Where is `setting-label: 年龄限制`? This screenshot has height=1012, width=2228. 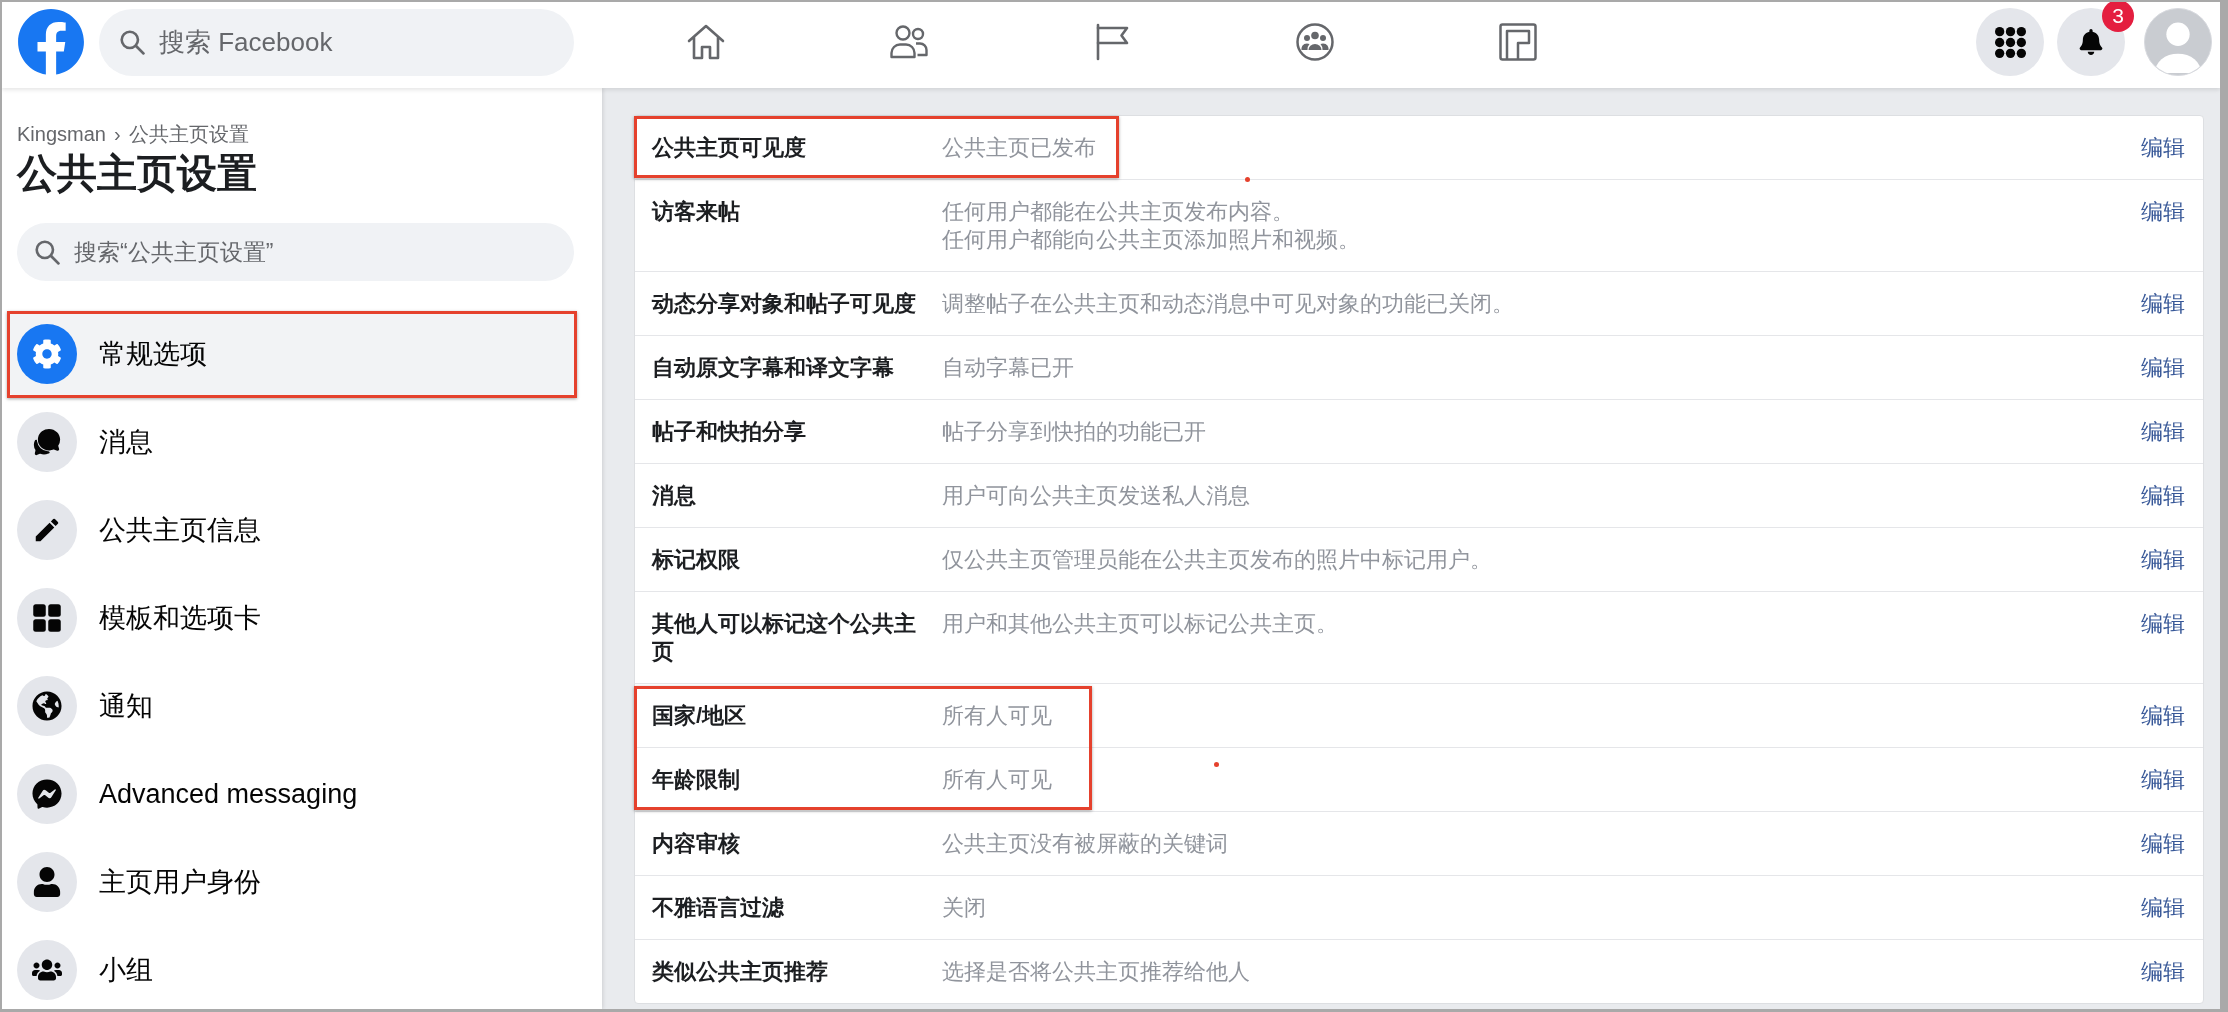 setting-label: 年龄限制 is located at coordinates (696, 780).